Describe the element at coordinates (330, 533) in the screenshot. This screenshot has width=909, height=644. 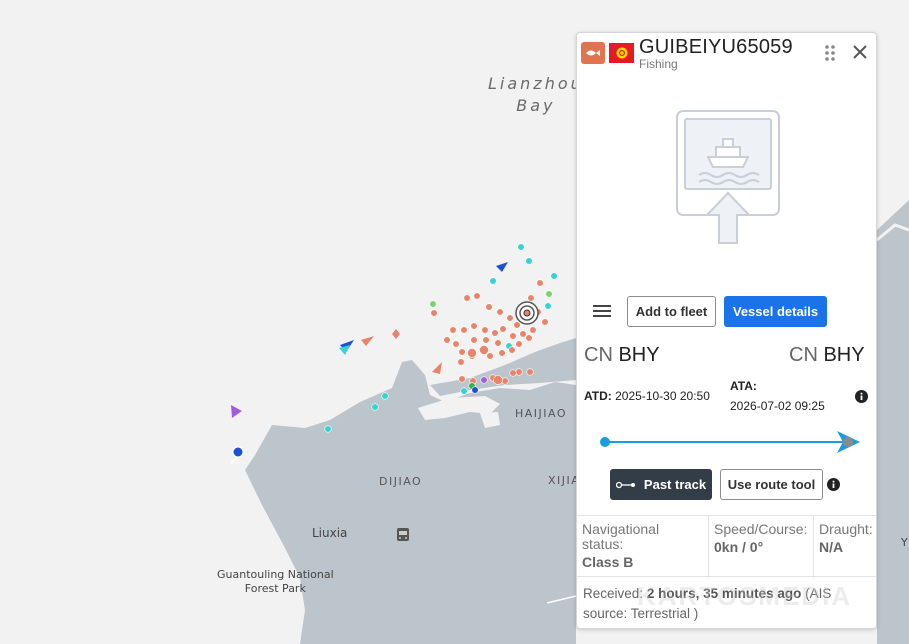
I see `place-label-liuxia: Liuxia` at that location.